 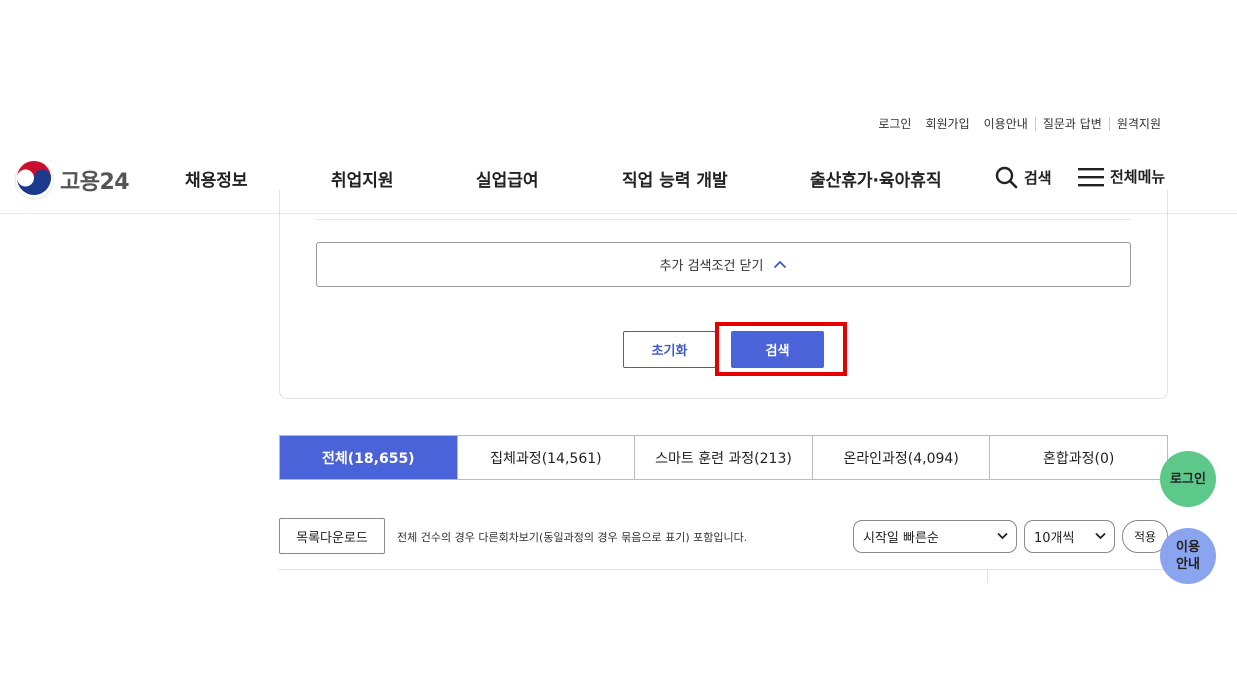 I want to click on utility-links: 로그인 회원가입 이용안내 질문과 답변 원격지원, so click(x=1019, y=124).